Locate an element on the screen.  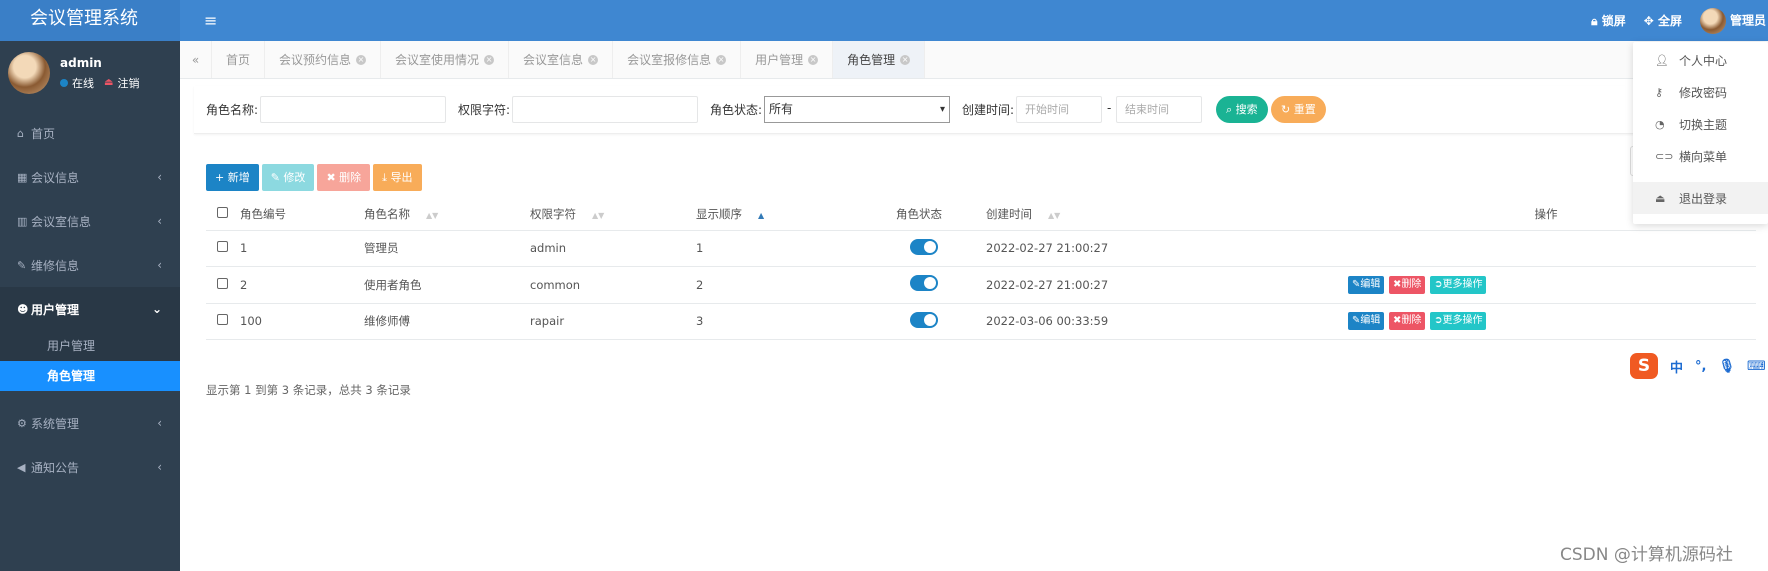
tab-home: 首页 is located at coordinates (239, 59).